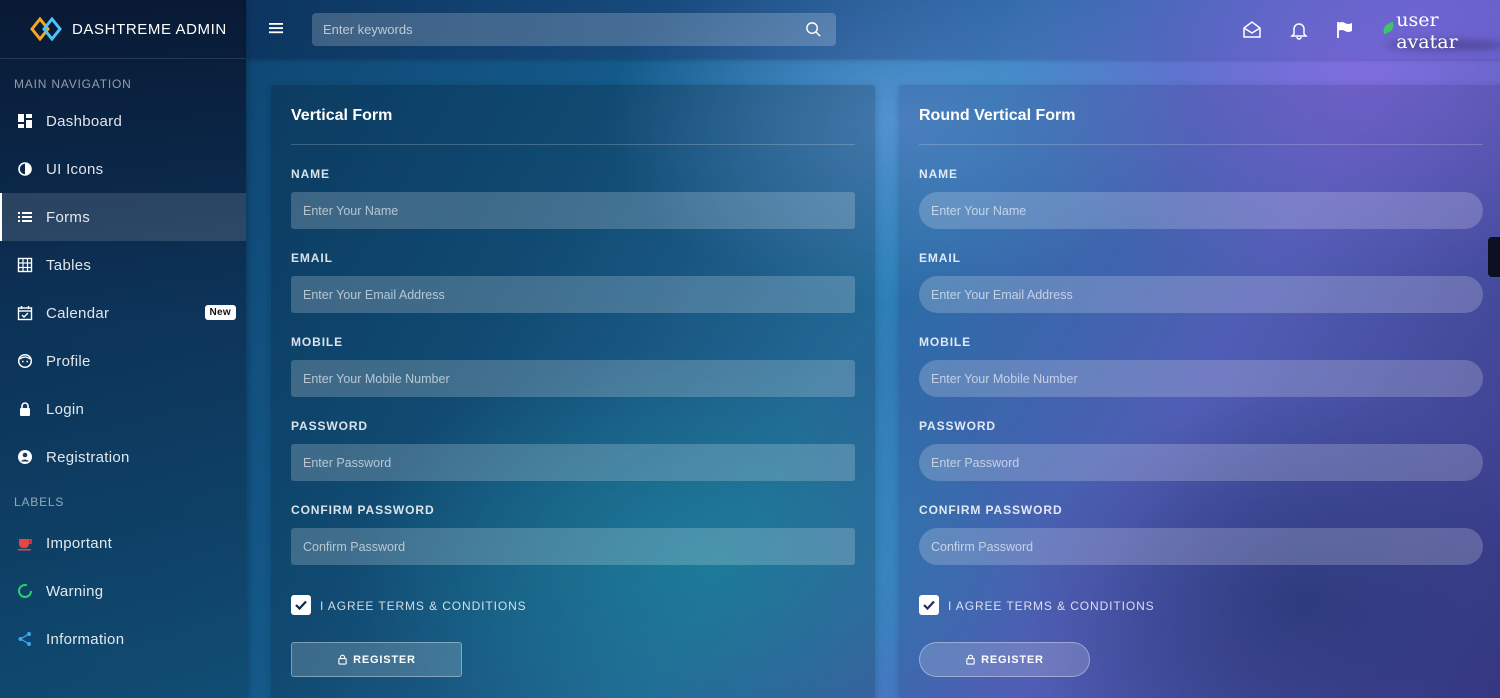 Image resolution: width=1500 pixels, height=698 pixels. What do you see at coordinates (123, 543) in the screenshot?
I see `sidebar-item-important: Important` at bounding box center [123, 543].